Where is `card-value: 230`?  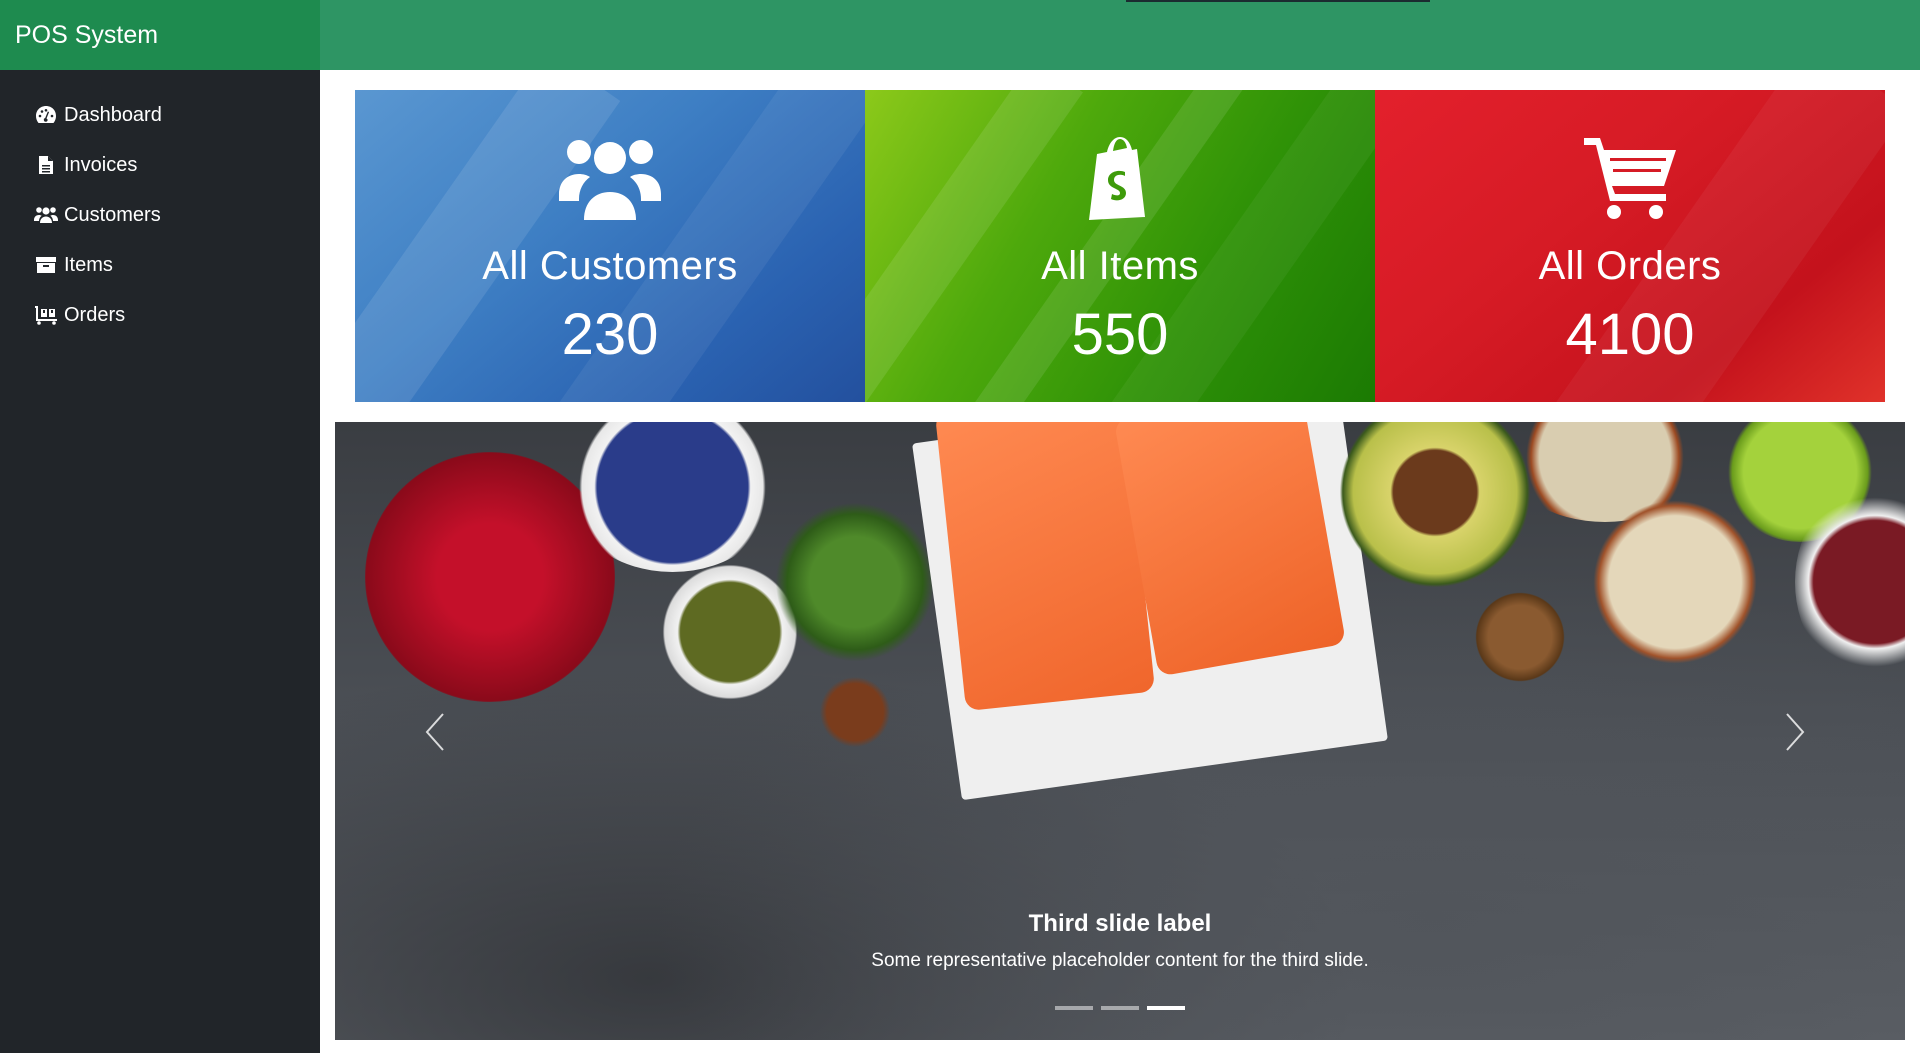
card-value: 230 is located at coordinates (610, 334).